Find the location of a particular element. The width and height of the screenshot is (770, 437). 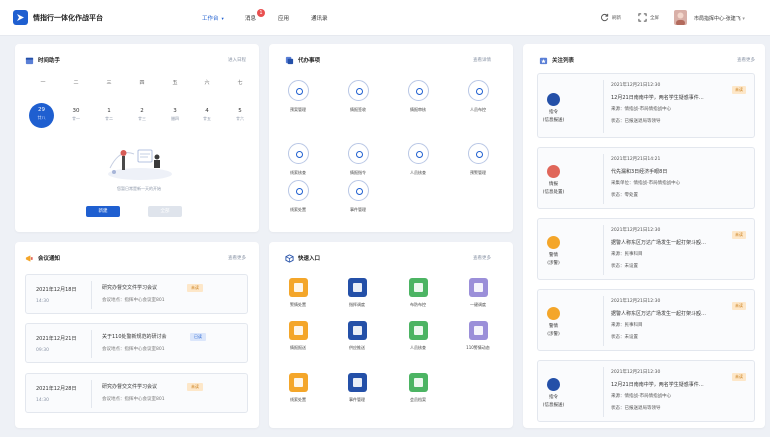

all-schedule-button: 全部 is located at coordinates (165, 211).